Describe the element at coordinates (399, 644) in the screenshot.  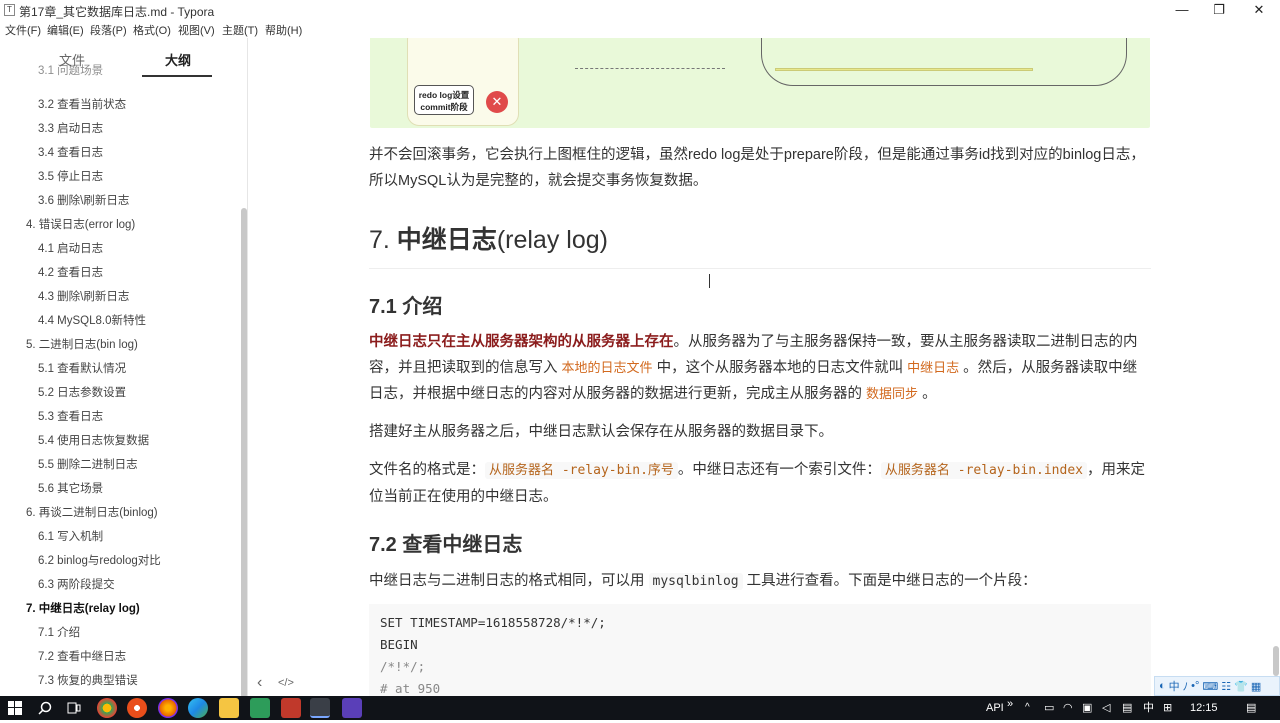
I see `code-line: BEGIN` at that location.